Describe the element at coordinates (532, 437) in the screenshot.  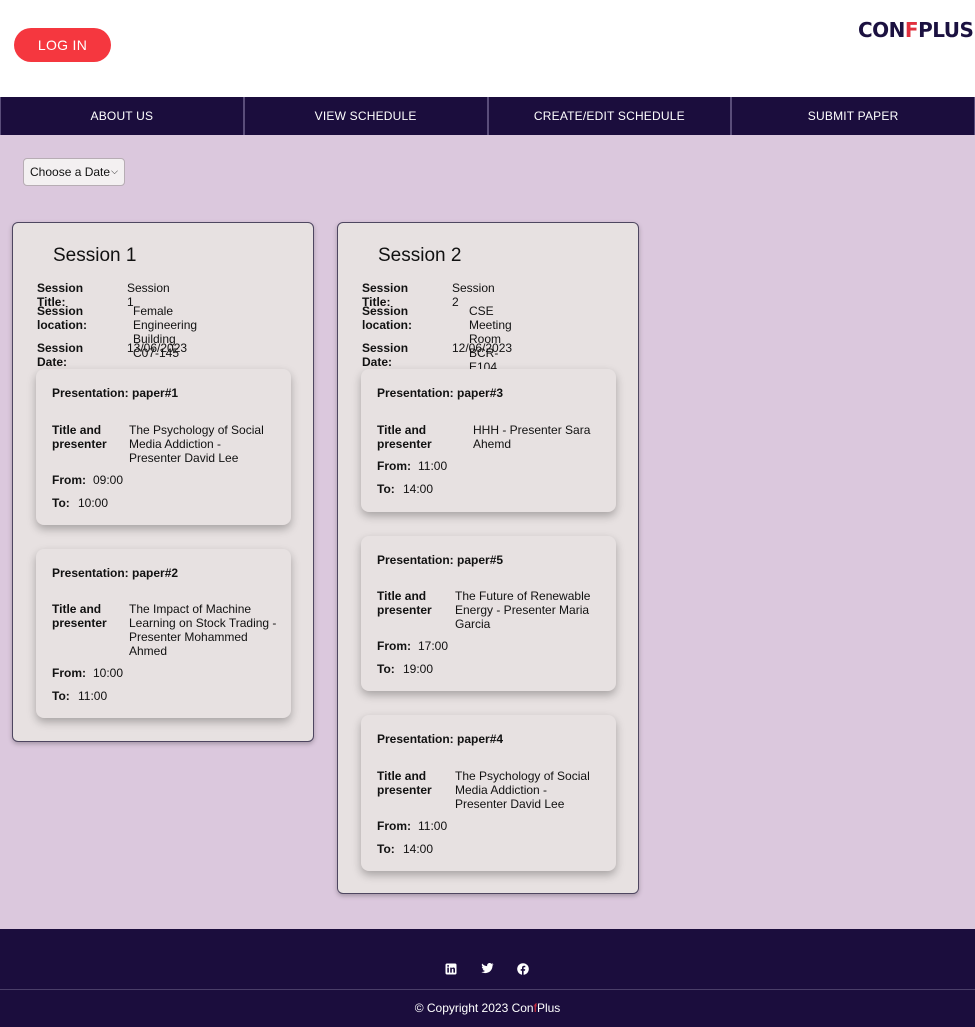
I see `title-presenter-value: HHH - Presenter Sara Ahemd` at that location.